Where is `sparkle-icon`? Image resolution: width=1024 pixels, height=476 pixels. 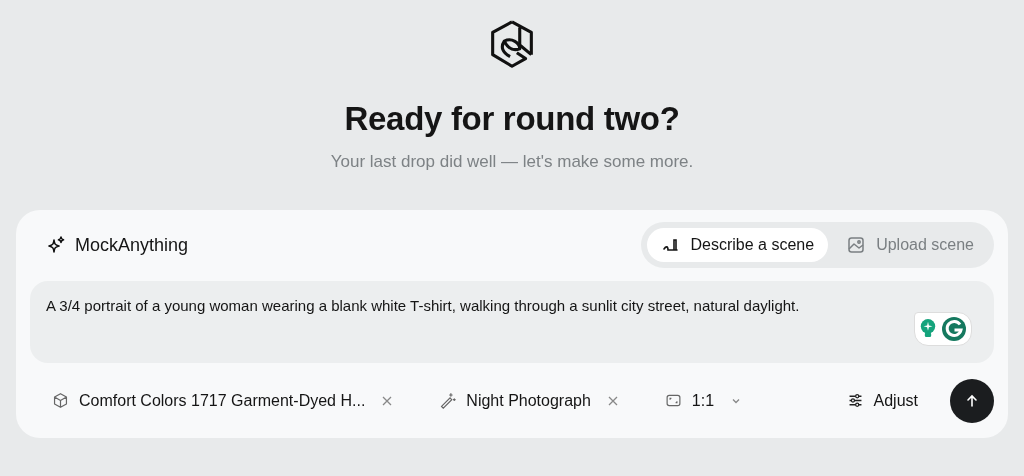
sparkle-icon is located at coordinates (56, 245).